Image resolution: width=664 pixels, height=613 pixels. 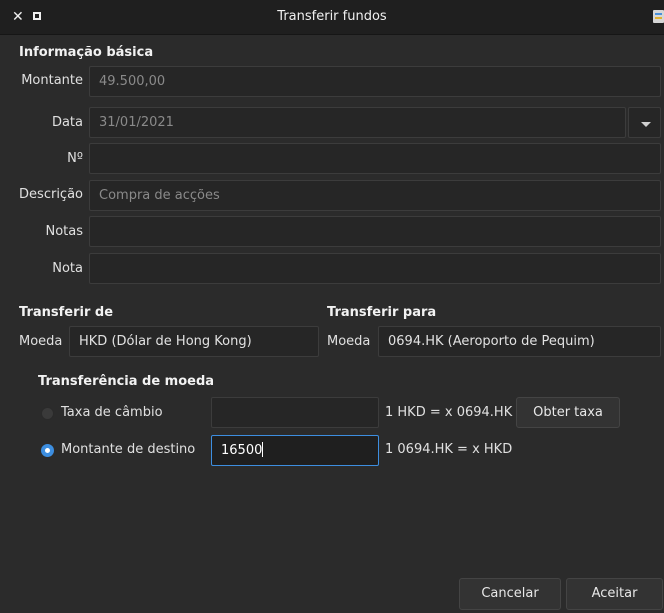 I want to click on window-title: Transferir fundos, so click(x=332, y=16).